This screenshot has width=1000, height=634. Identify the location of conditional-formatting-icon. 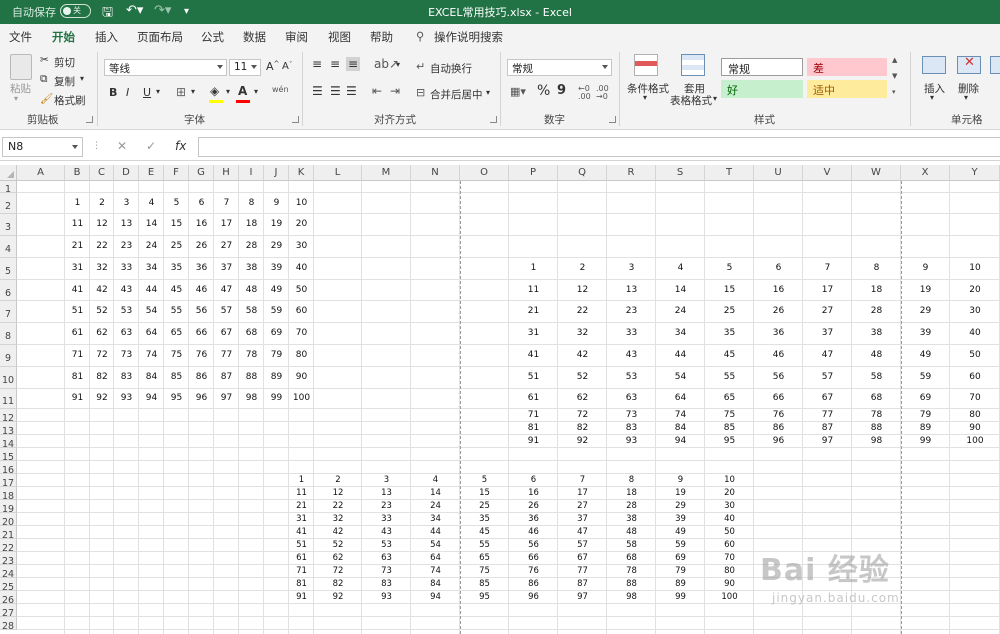
(646, 65).